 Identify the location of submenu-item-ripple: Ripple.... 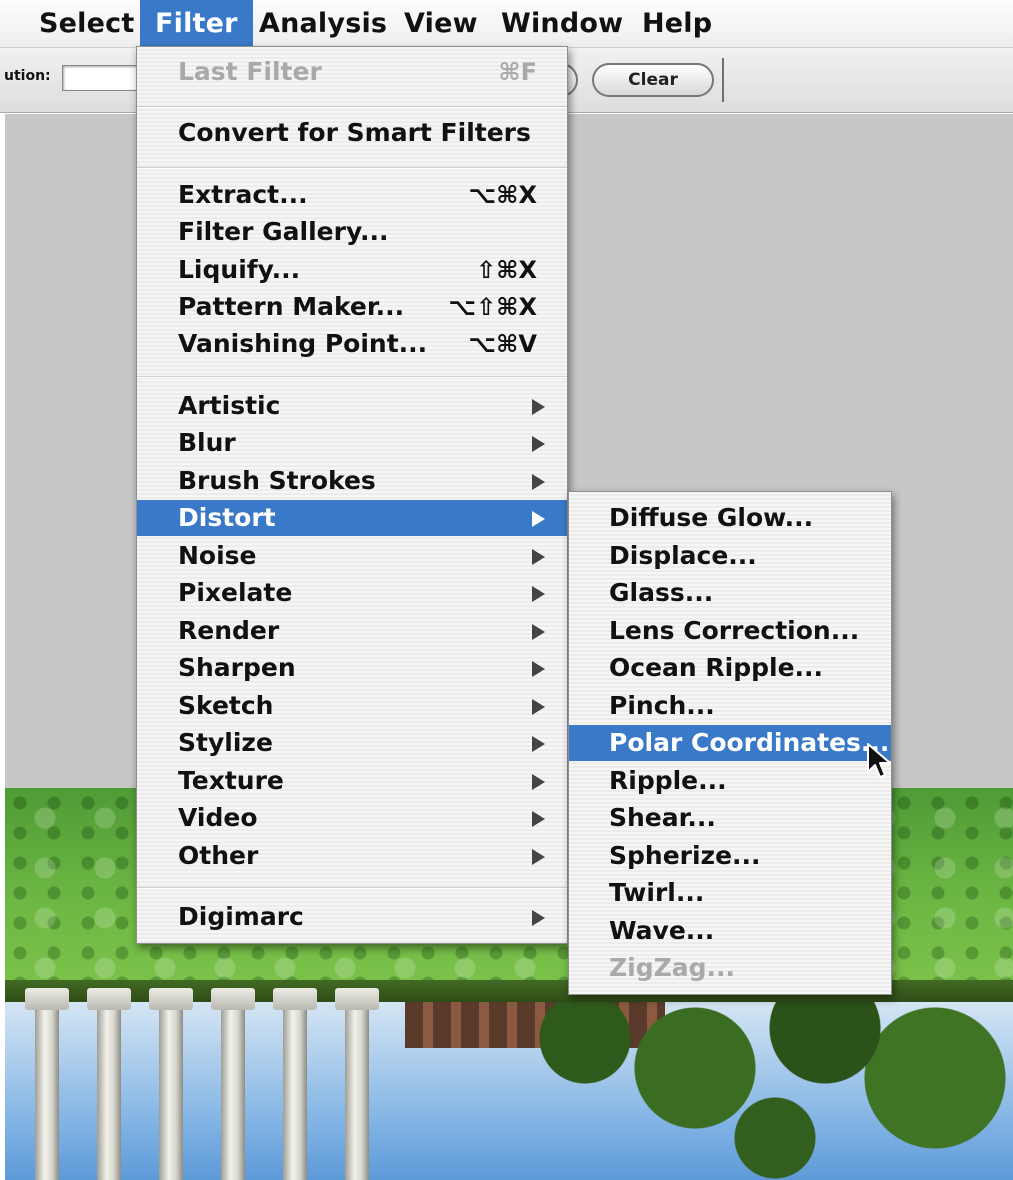
(730, 781).